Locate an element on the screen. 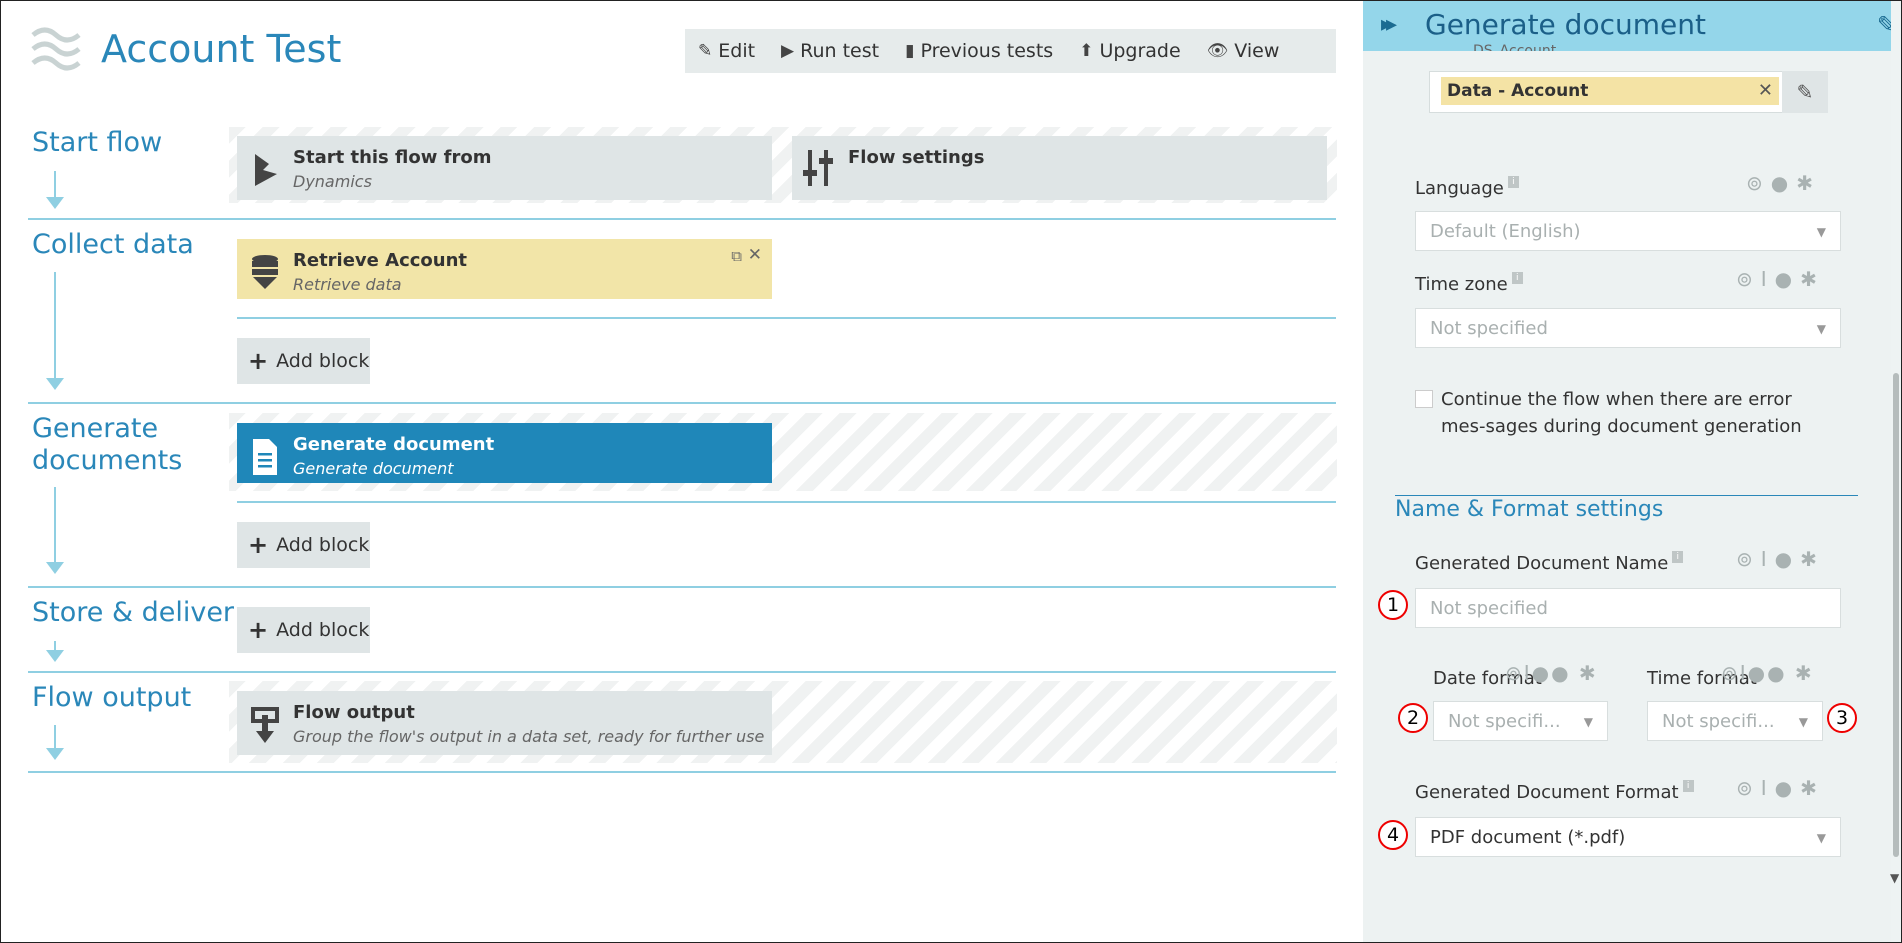  view-label: View is located at coordinates (1257, 51).